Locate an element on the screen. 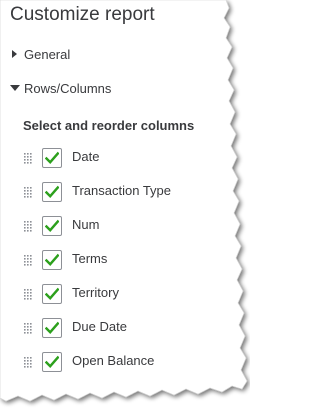 The width and height of the screenshot is (320, 419). section-rows-columns: Rows/Columns is located at coordinates (60, 88).